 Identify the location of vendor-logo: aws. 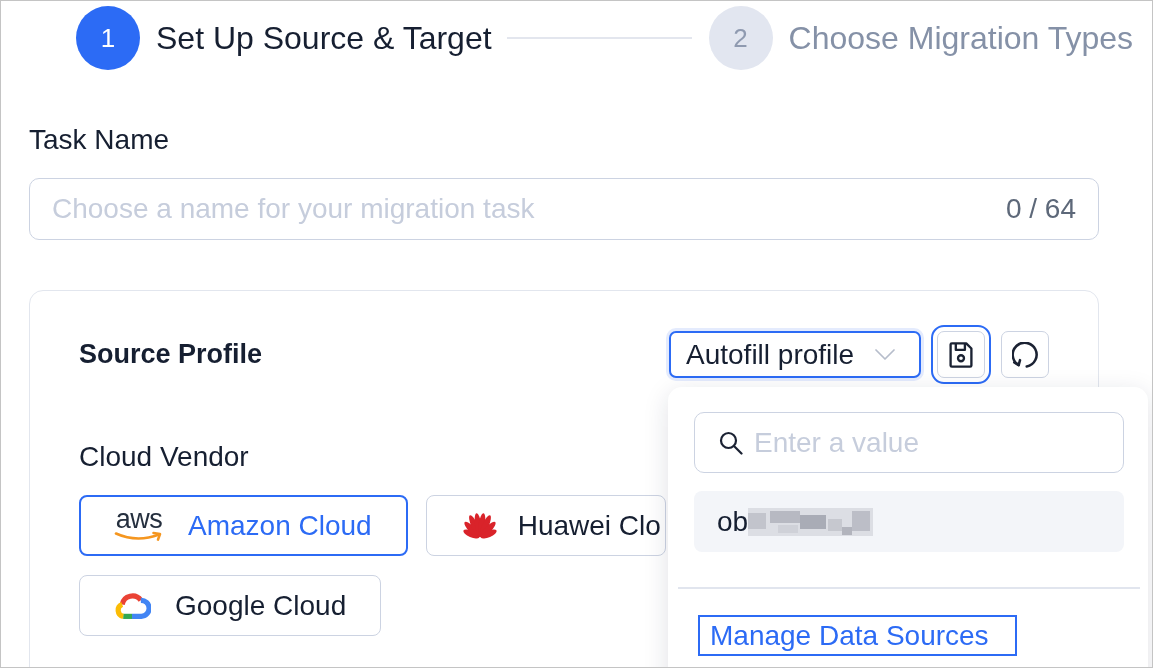
(139, 525).